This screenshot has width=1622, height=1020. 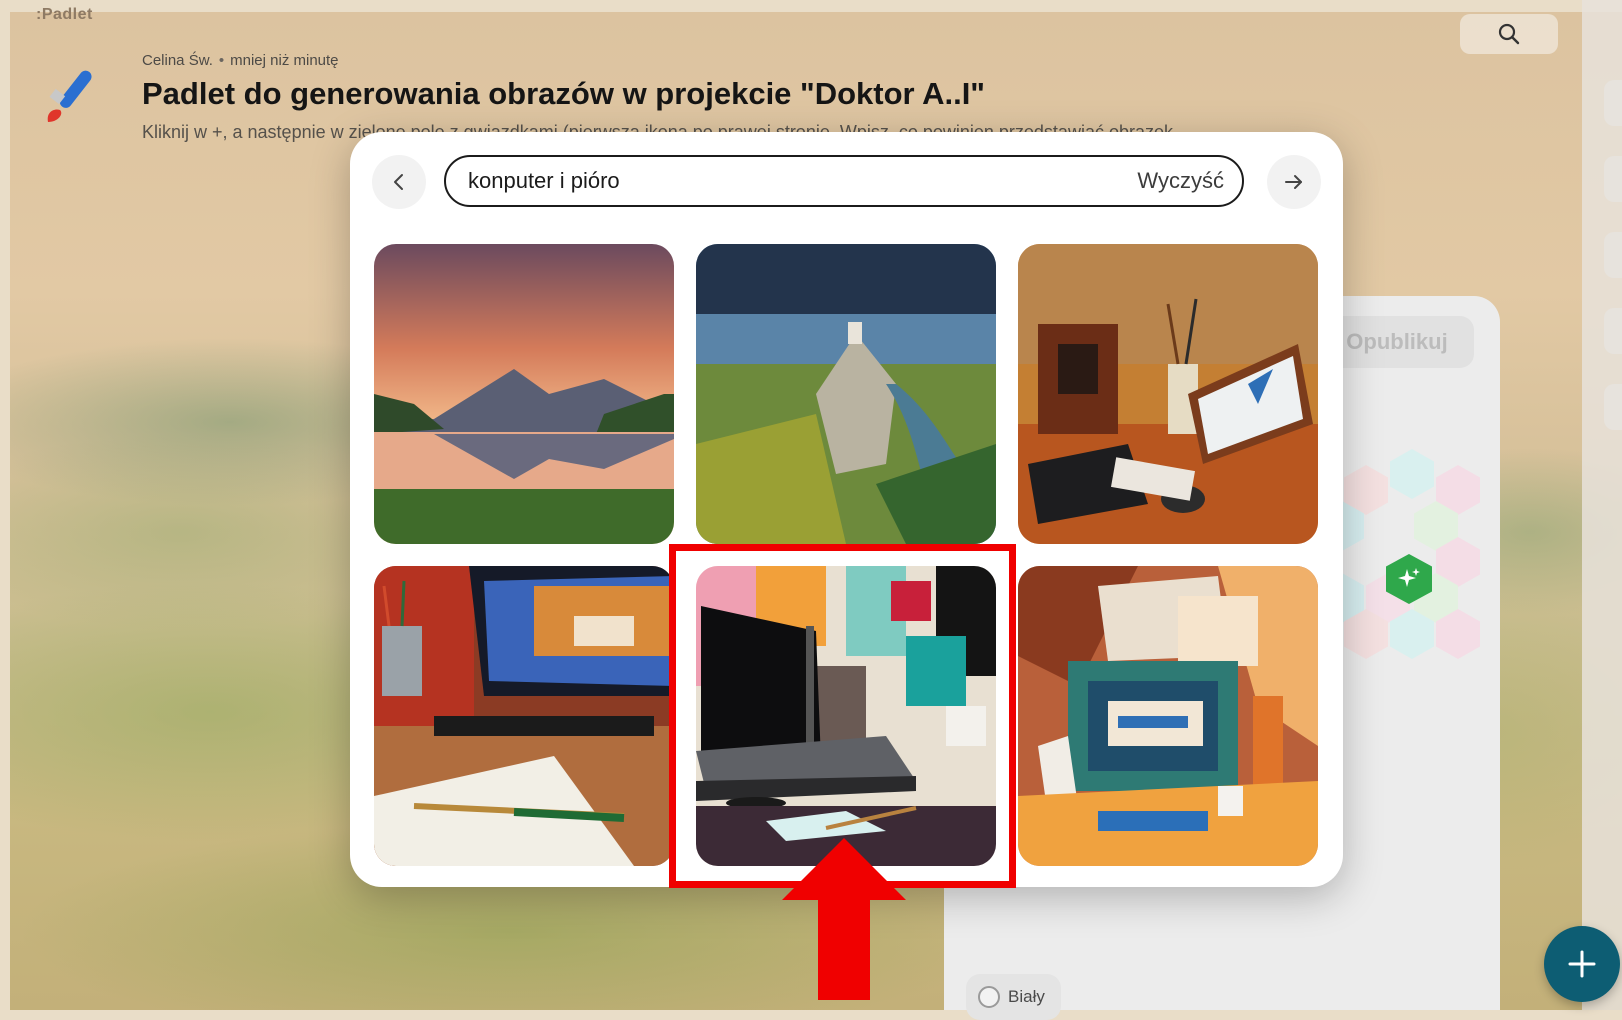 What do you see at coordinates (177, 60) in the screenshot?
I see `author-name: Celina Św.` at bounding box center [177, 60].